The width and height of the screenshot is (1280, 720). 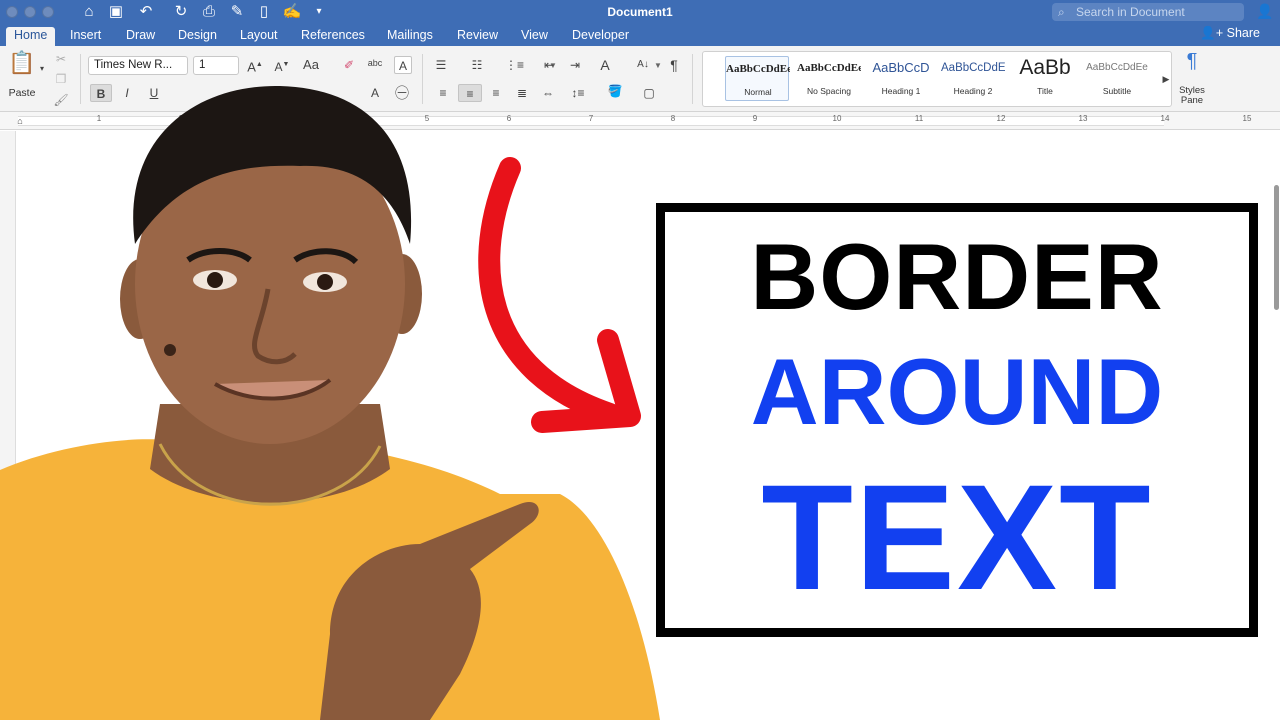 I want to click on minimize-window-icon, so click(x=30, y=12).